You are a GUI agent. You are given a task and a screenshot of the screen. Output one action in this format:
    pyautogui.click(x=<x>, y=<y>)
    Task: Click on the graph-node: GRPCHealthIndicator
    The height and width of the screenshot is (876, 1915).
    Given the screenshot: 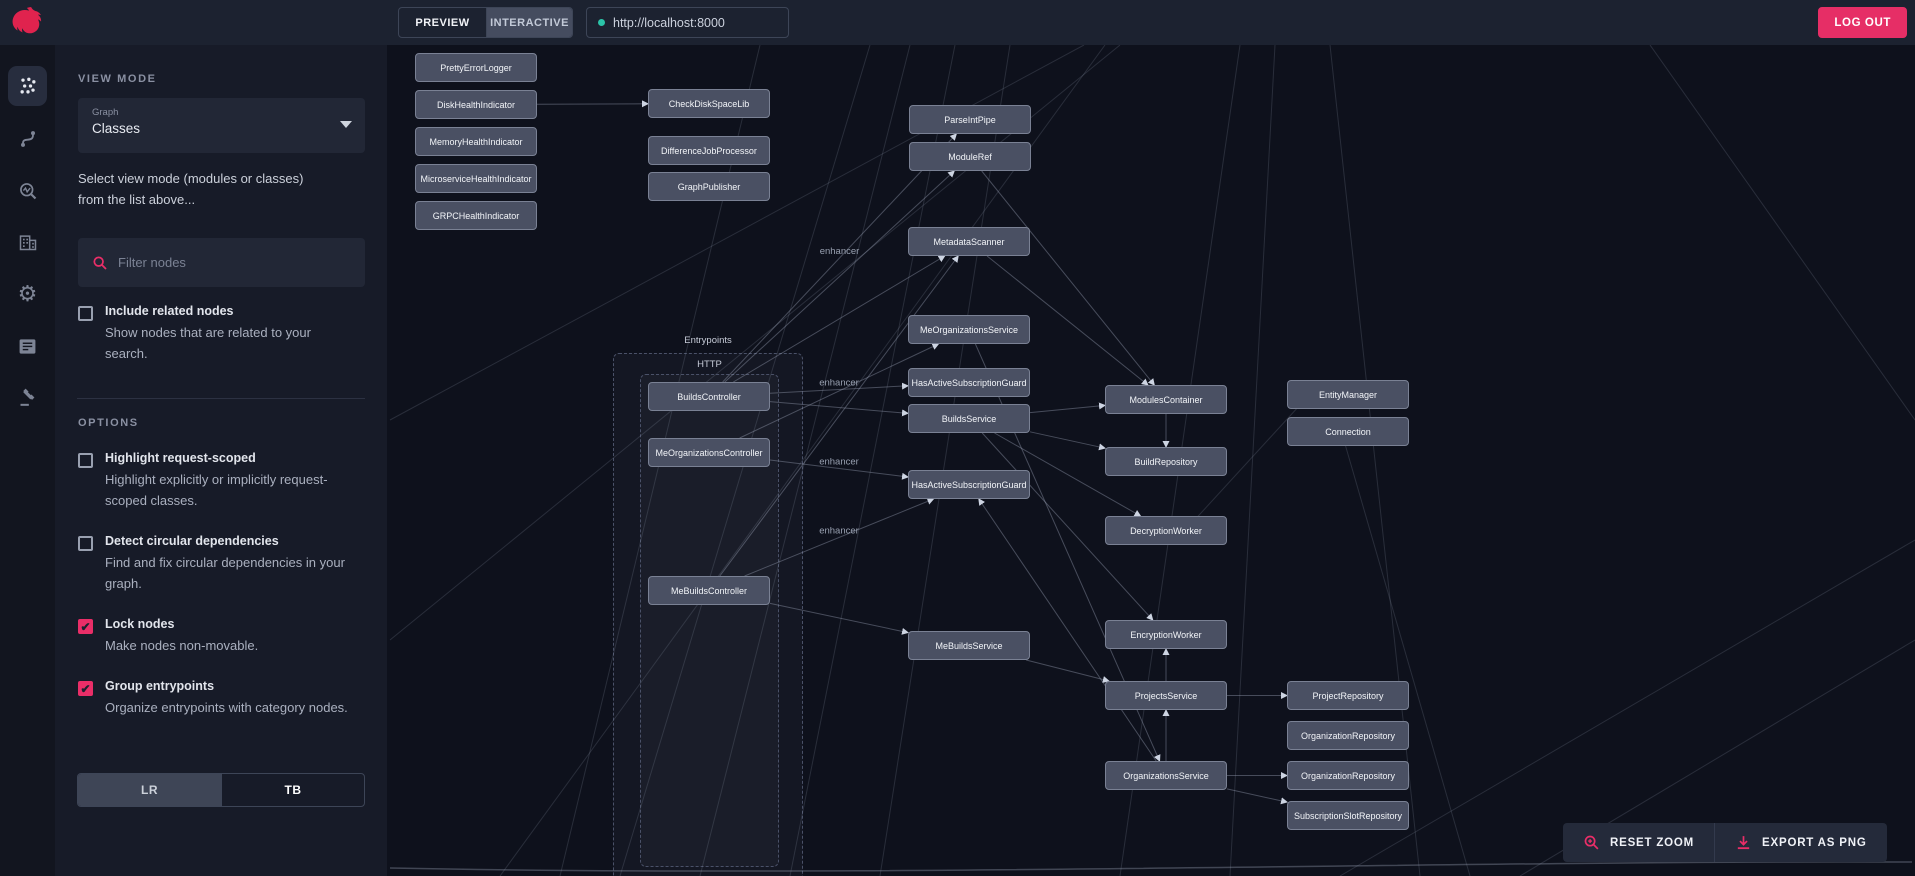 What is the action you would take?
    pyautogui.click(x=476, y=215)
    